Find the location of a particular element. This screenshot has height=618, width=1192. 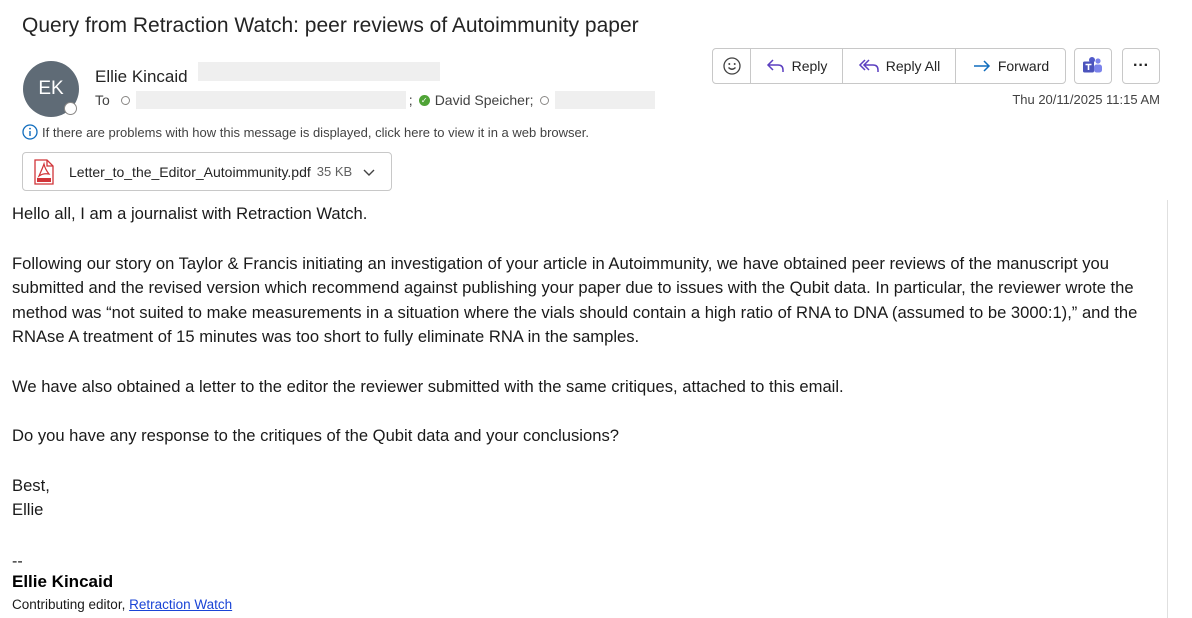

reply-all-button: Reply All is located at coordinates (899, 66).